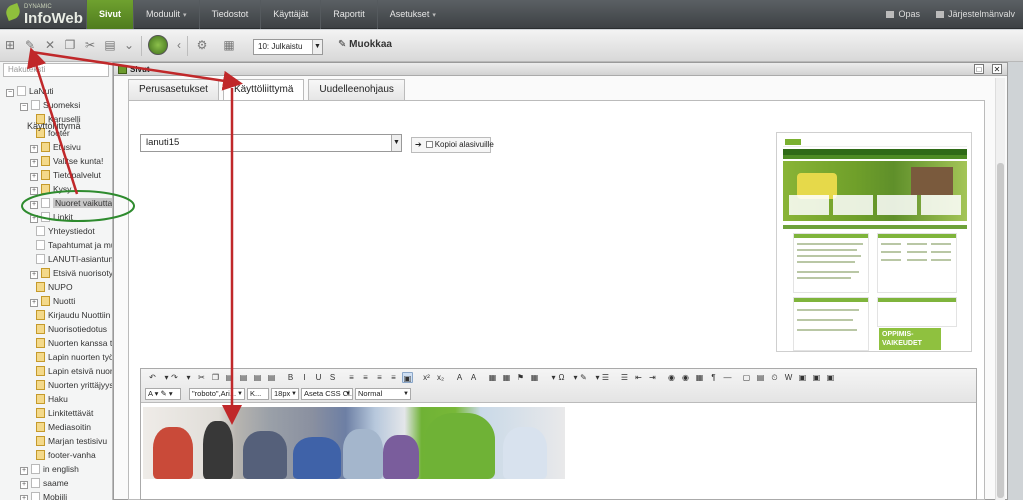 The image size is (1023, 500). What do you see at coordinates (50, 189) in the screenshot?
I see `tree-item: + Kysy` at bounding box center [50, 189].